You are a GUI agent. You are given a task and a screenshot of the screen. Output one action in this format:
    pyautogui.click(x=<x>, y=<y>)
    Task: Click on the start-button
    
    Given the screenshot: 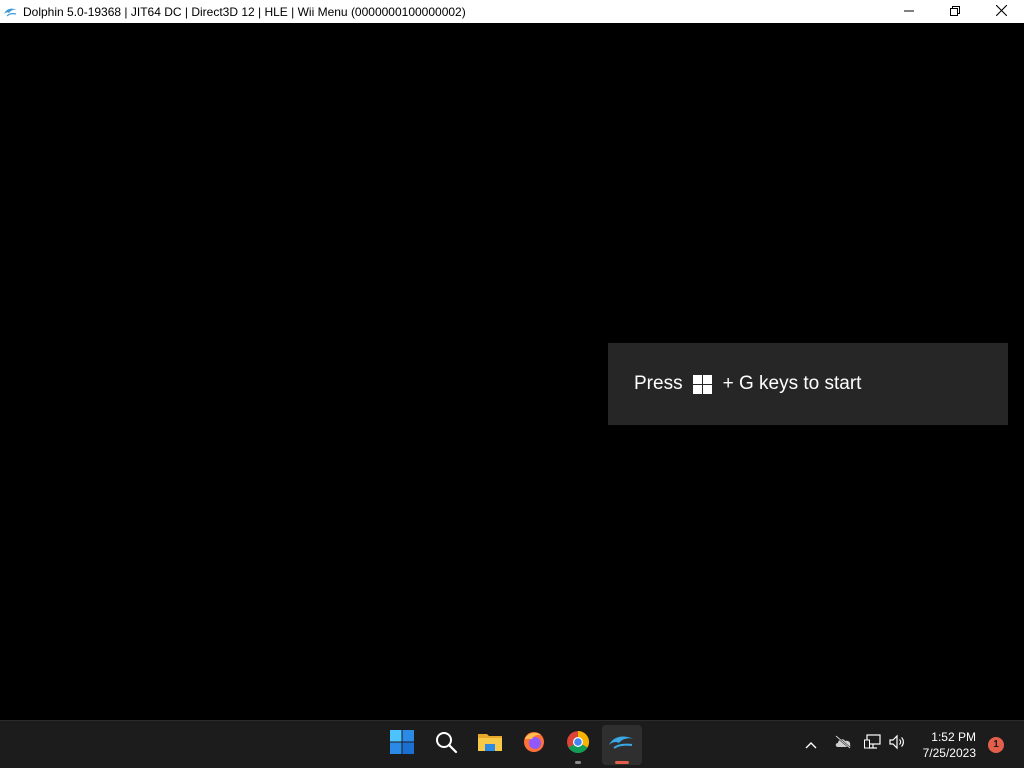 What is the action you would take?
    pyautogui.click(x=402, y=745)
    